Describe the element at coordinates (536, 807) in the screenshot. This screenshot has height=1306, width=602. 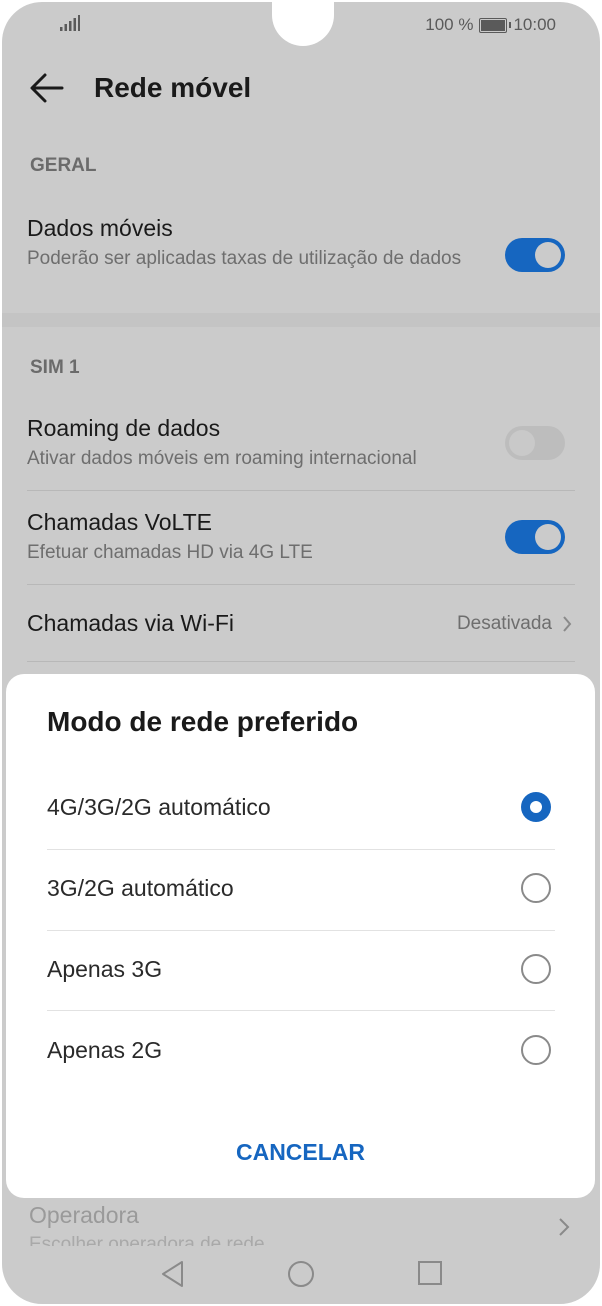
I see `radio-selected` at that location.